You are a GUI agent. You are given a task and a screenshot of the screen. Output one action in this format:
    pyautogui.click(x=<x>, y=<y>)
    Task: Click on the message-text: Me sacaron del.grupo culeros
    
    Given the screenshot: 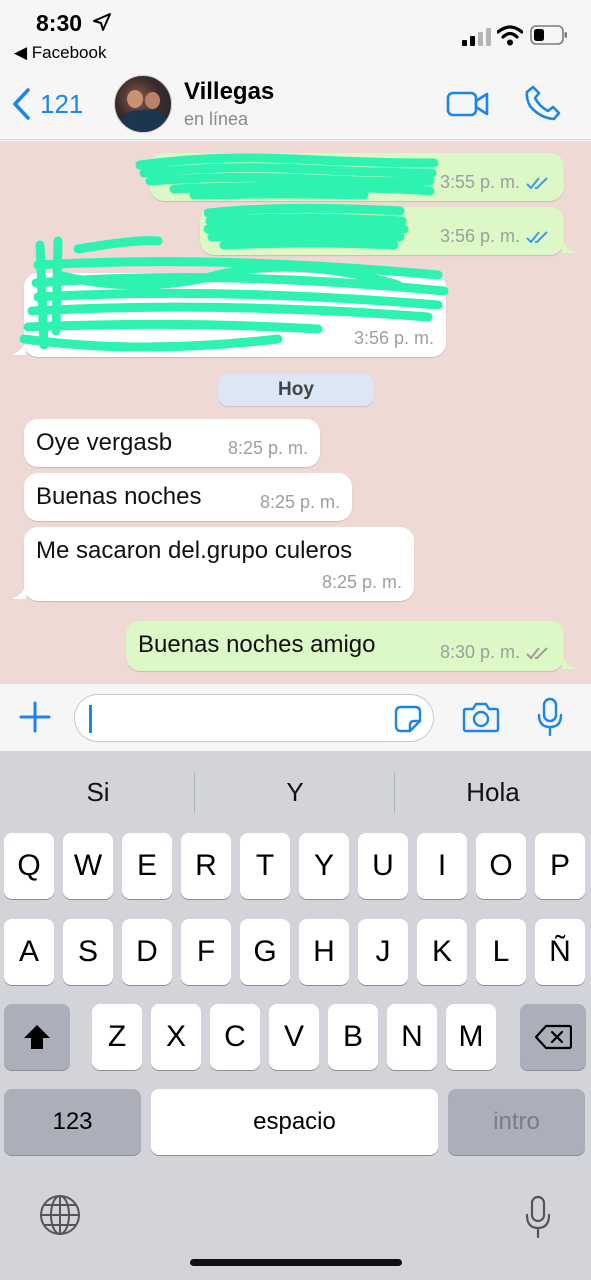 What is the action you would take?
    pyautogui.click(x=194, y=550)
    